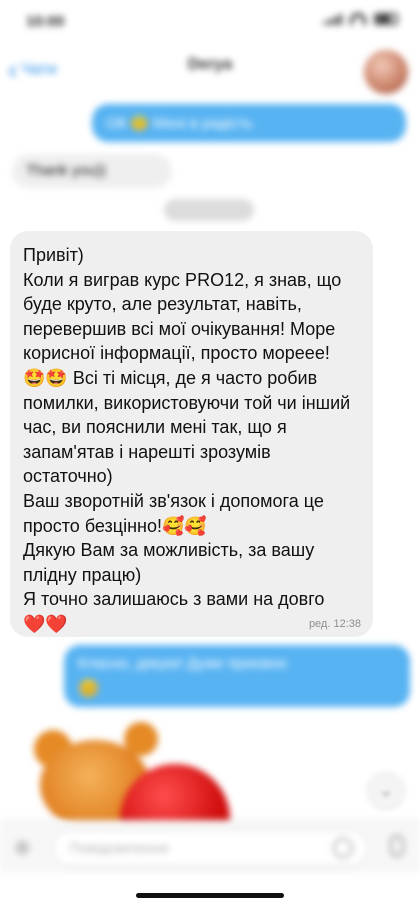 This screenshot has width=420, height=909. I want to click on message-text: Класно, дякую! Дуже приємно, so click(183, 663).